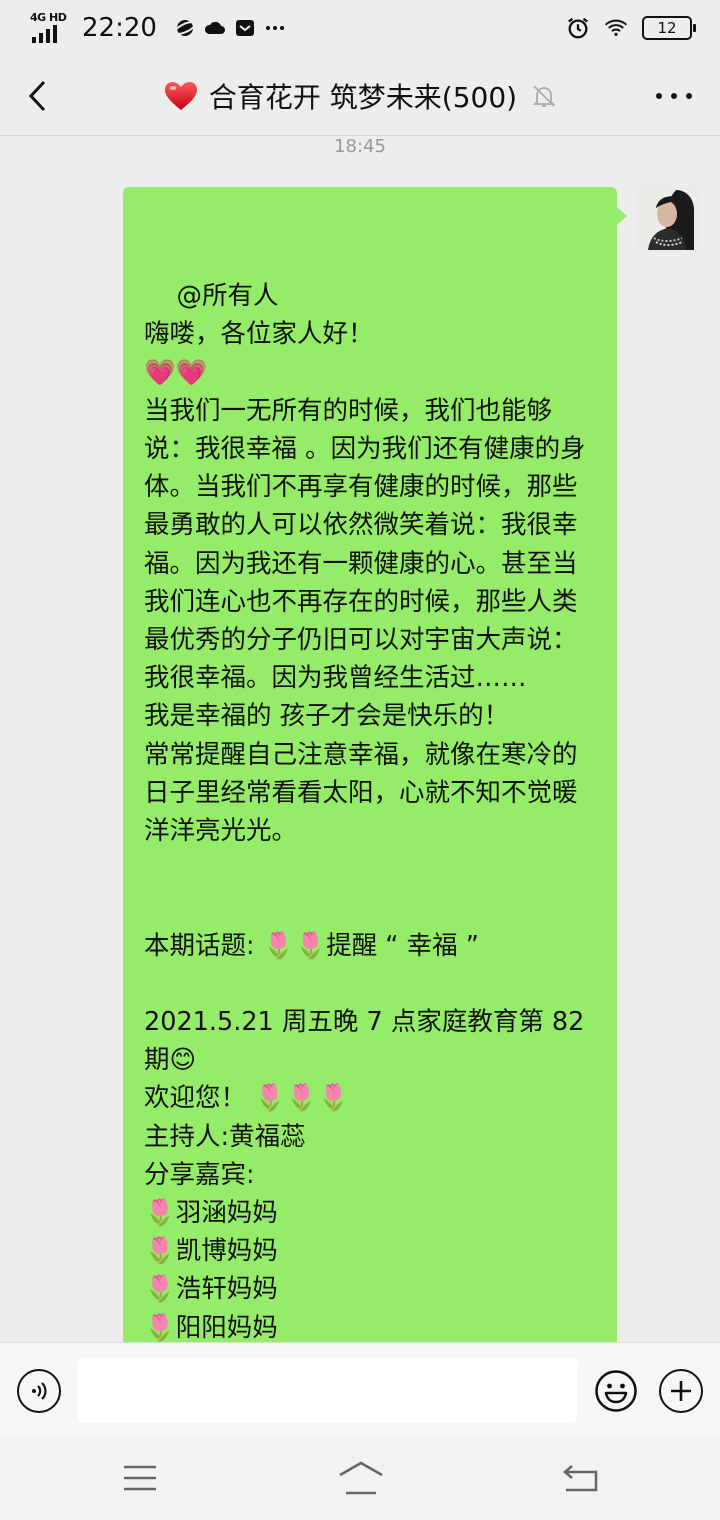 This screenshot has height=1520, width=720. What do you see at coordinates (668, 218) in the screenshot?
I see `avatar` at bounding box center [668, 218].